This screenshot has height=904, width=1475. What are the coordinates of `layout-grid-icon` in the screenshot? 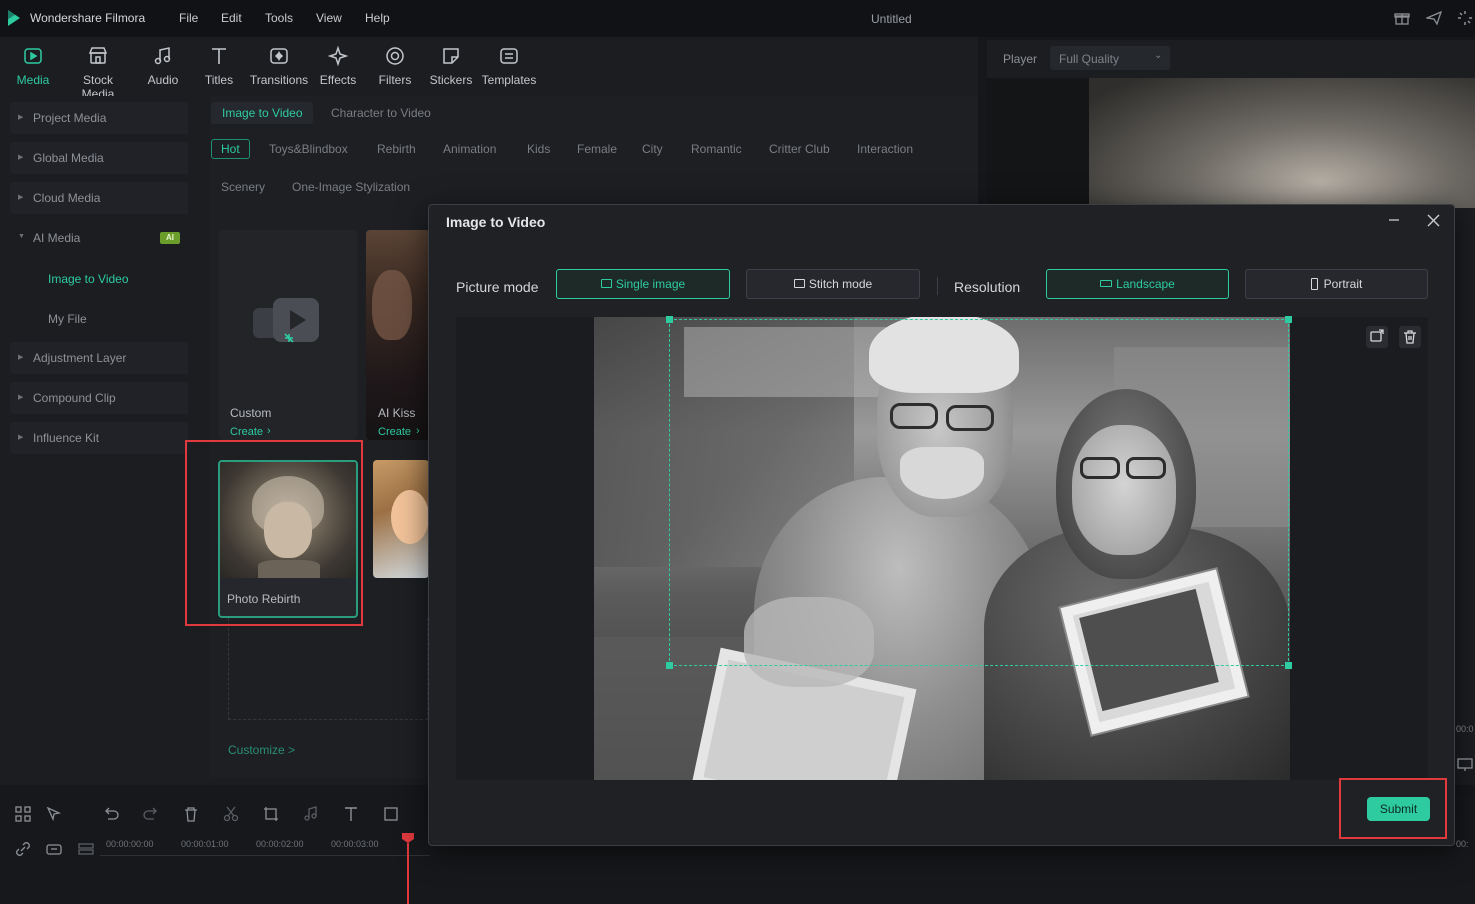 It's located at (23, 814).